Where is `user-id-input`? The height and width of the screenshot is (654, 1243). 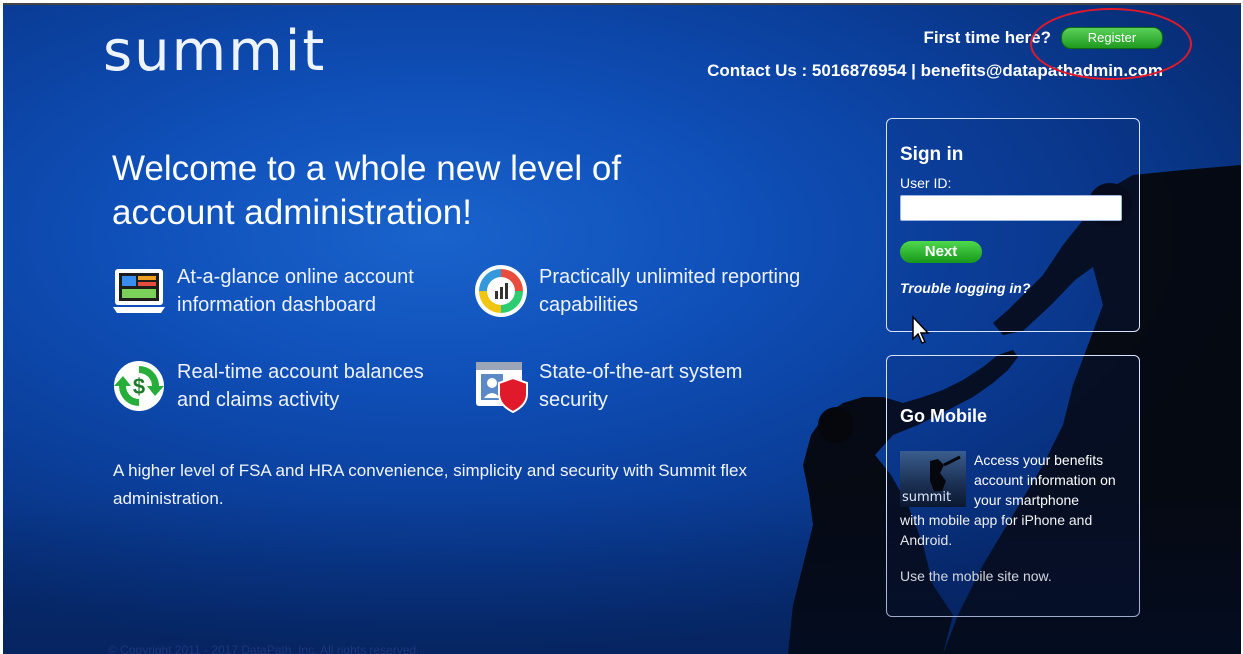 user-id-input is located at coordinates (1011, 208).